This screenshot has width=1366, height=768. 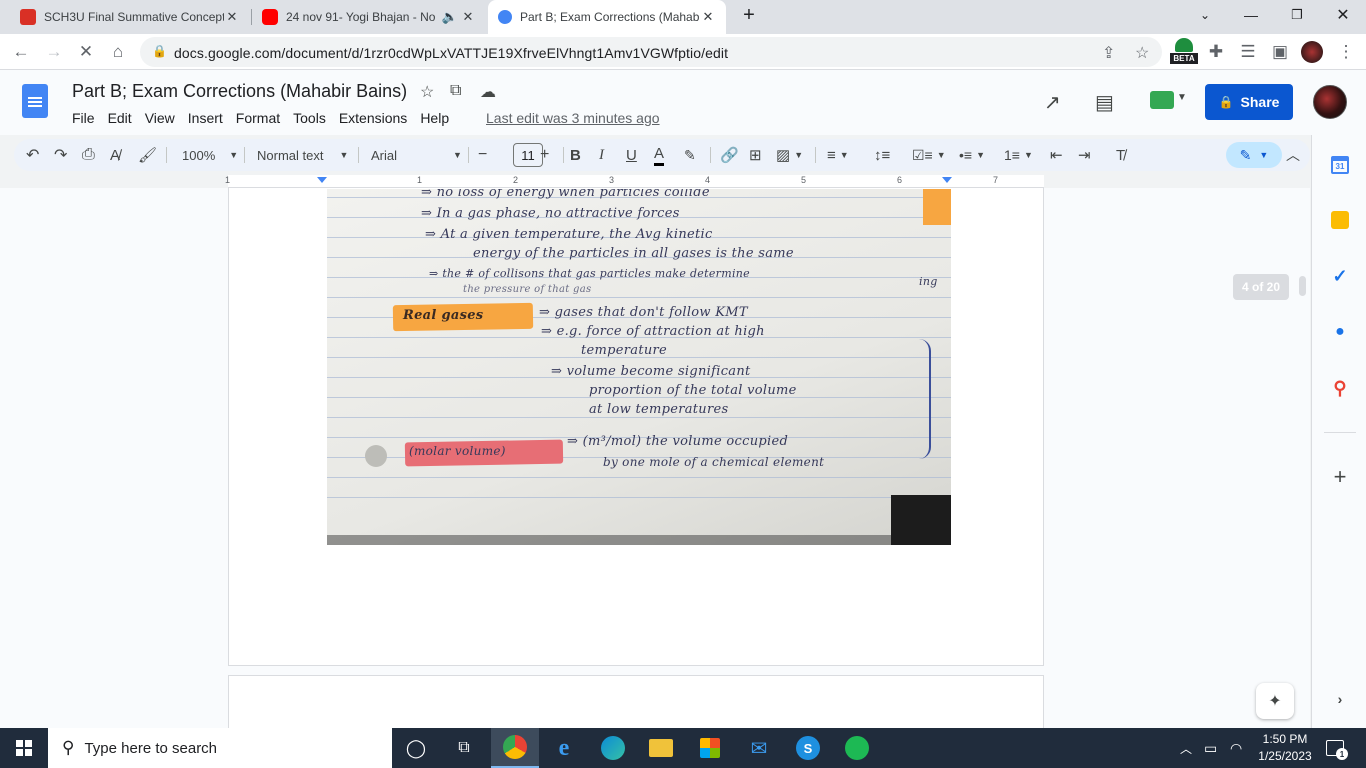 I want to click on browser-menu-icon: ⋮, so click(x=1346, y=52).